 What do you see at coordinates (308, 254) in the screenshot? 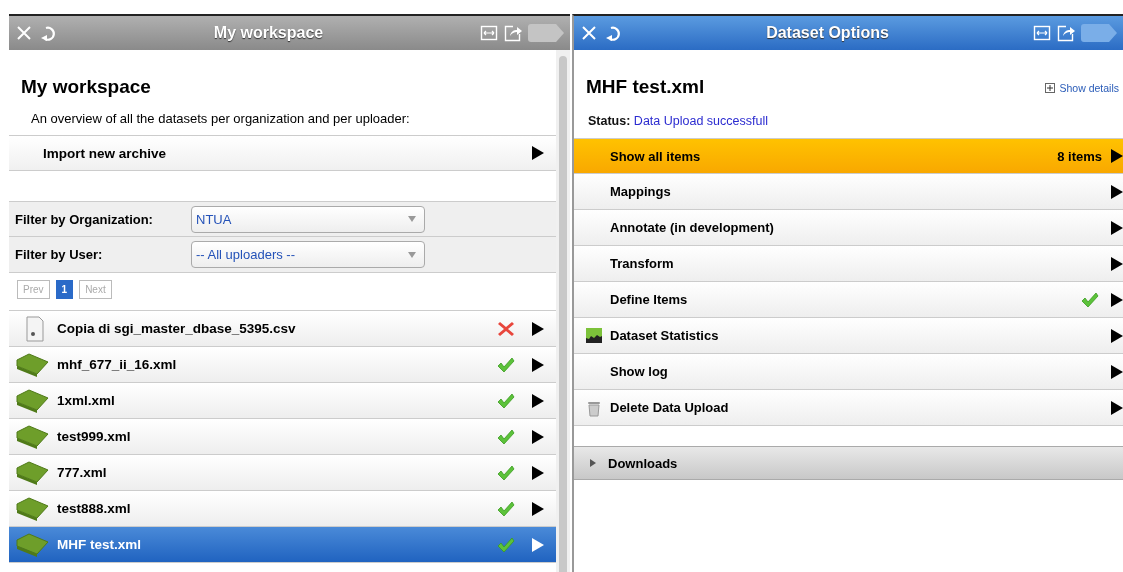
I see `filter-dropdown: -- All uploaders --` at bounding box center [308, 254].